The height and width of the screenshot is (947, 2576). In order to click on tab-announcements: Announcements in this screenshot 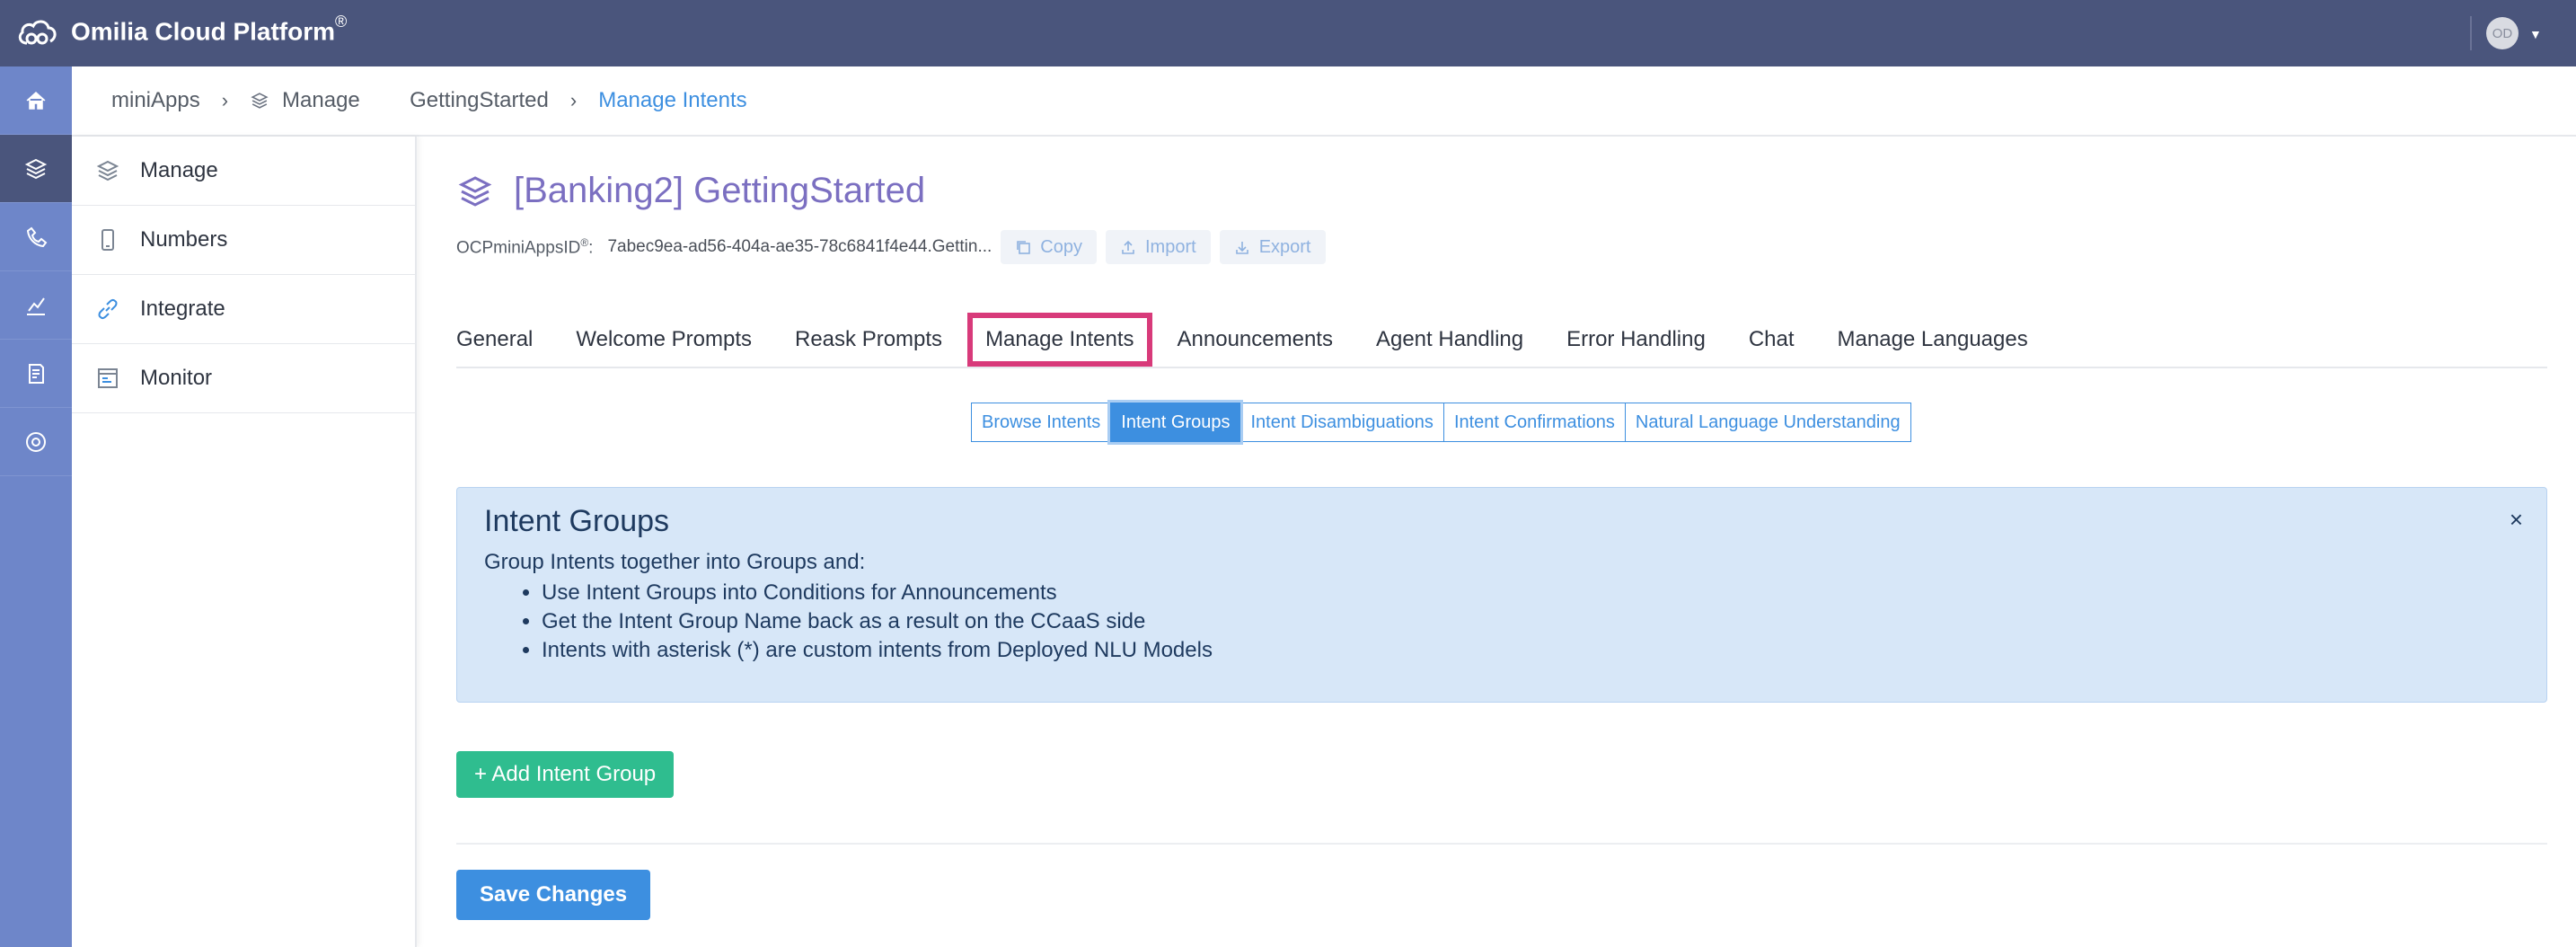, I will do `click(1255, 339)`.